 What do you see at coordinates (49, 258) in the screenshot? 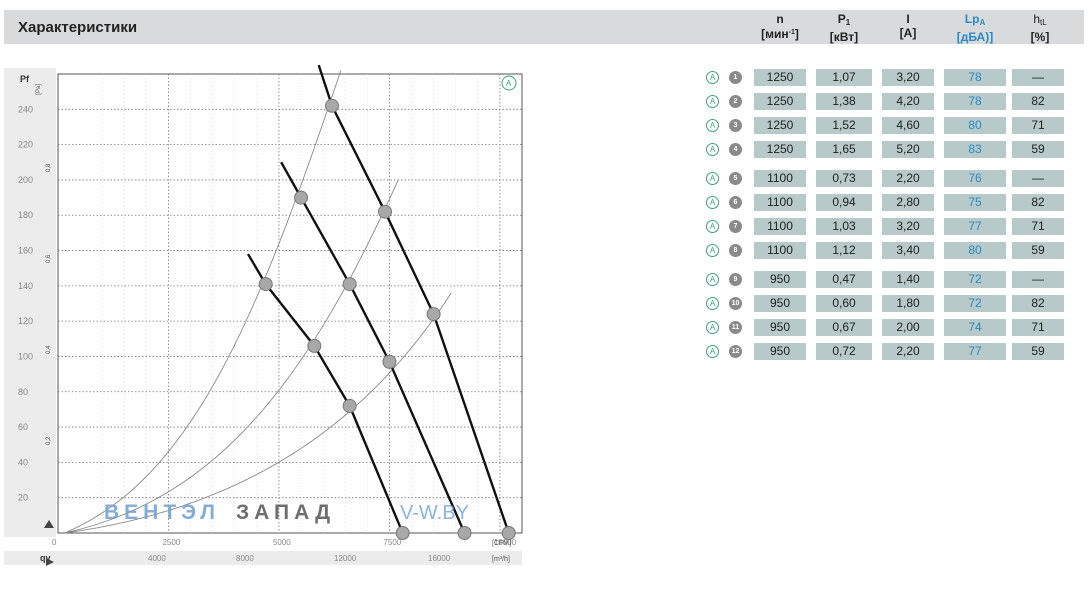
I see `y2-tick-label: 0,6` at bounding box center [49, 258].